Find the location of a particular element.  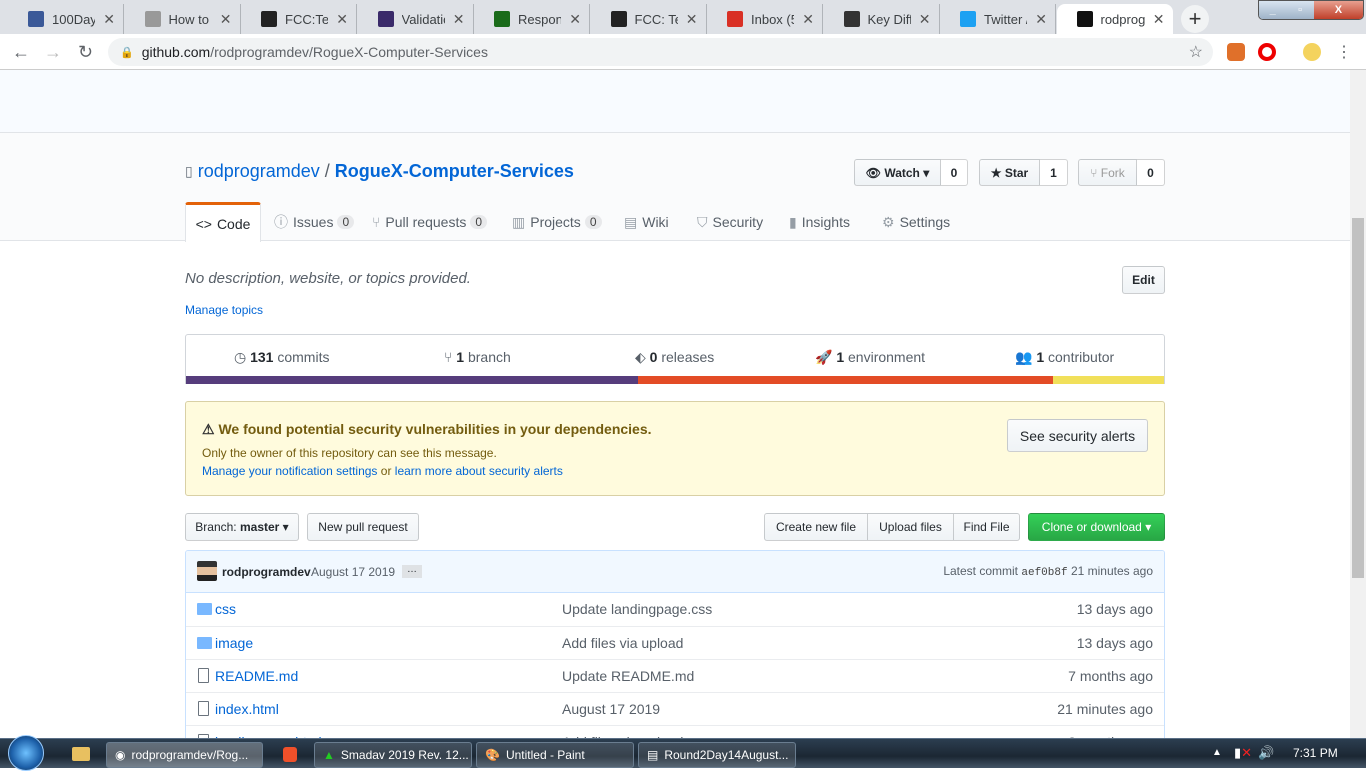

forward-icon: → is located at coordinates (53, 52).